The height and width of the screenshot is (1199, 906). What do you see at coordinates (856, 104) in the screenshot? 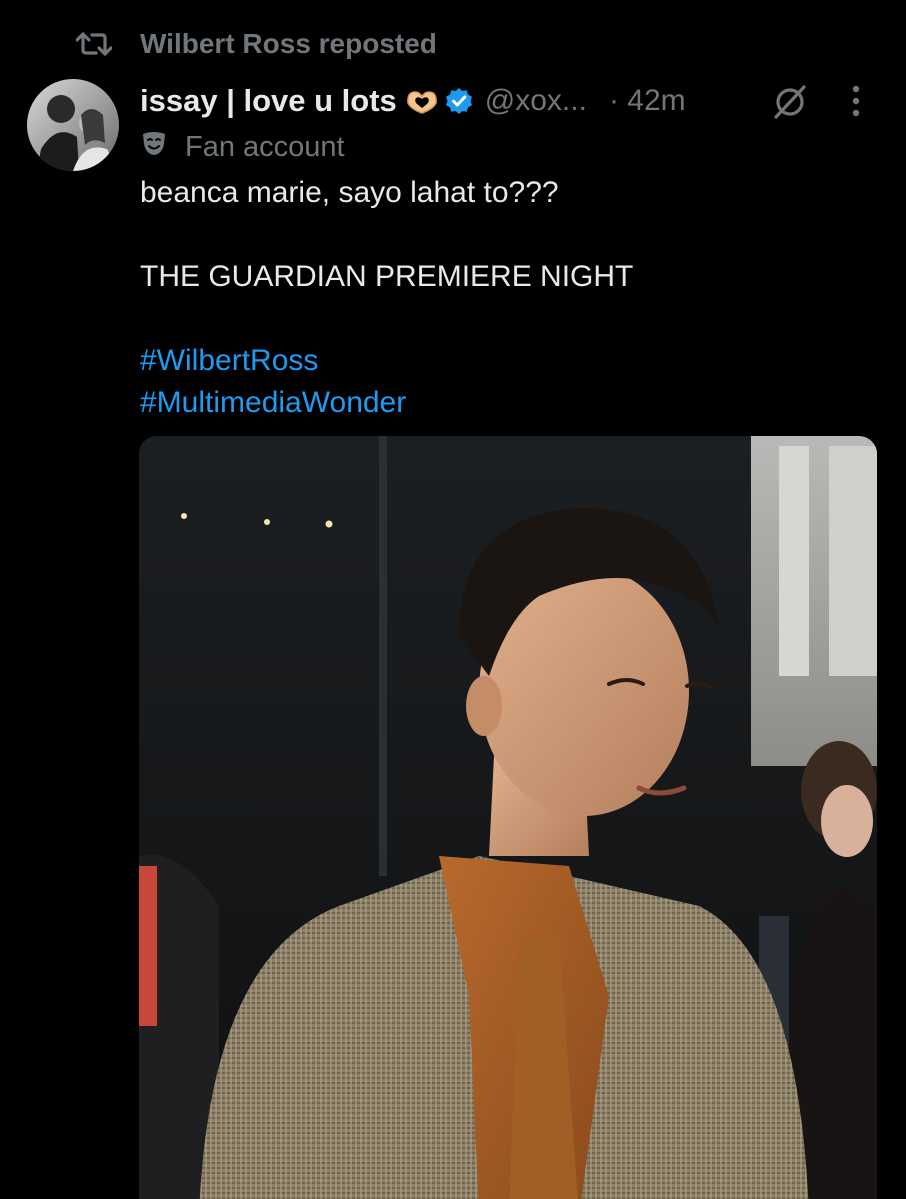
I see `more-vertical-icon` at bounding box center [856, 104].